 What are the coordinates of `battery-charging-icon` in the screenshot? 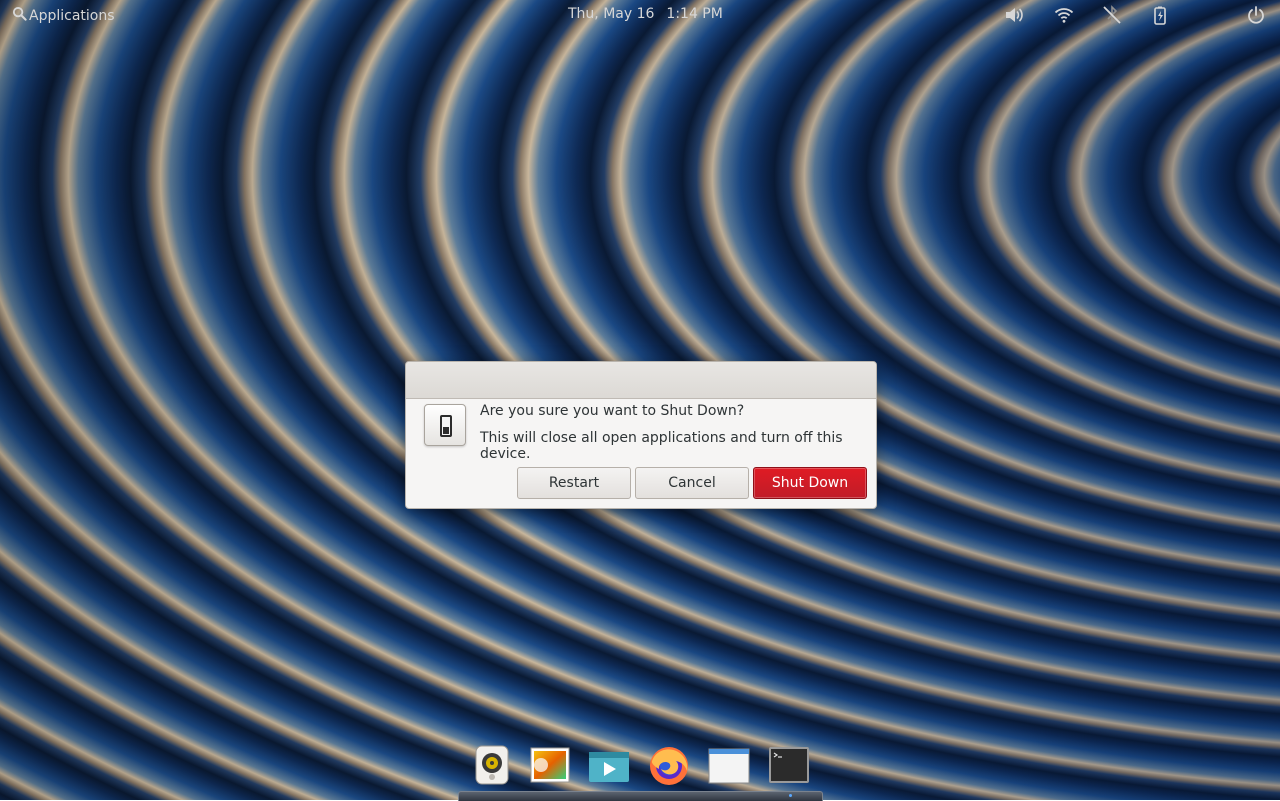 It's located at (1160, 15).